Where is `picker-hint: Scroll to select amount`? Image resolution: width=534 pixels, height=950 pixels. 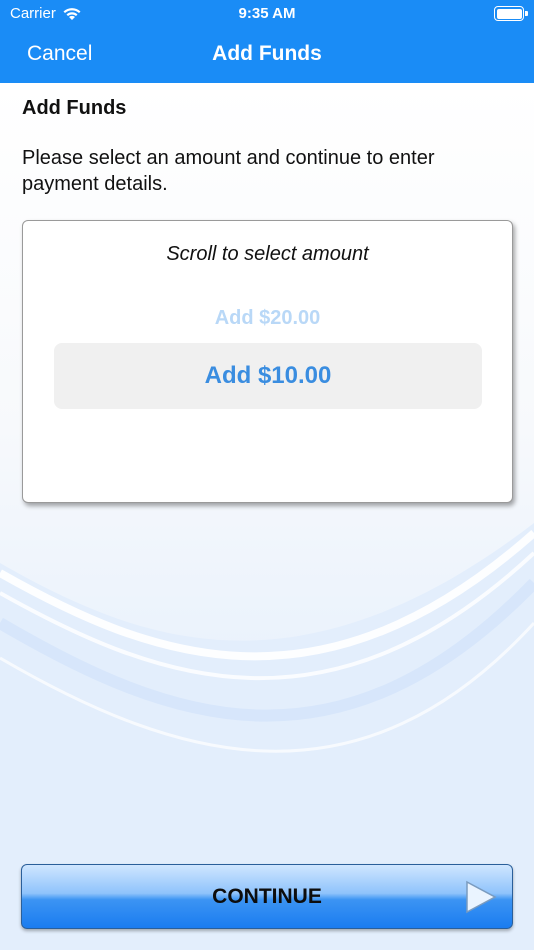 picker-hint: Scroll to select amount is located at coordinates (267, 254).